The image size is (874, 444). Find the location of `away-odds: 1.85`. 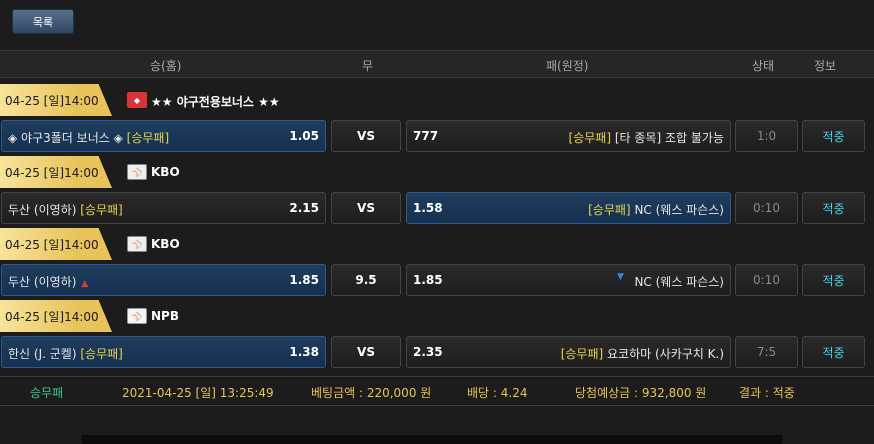

away-odds: 1.85 is located at coordinates (428, 280).